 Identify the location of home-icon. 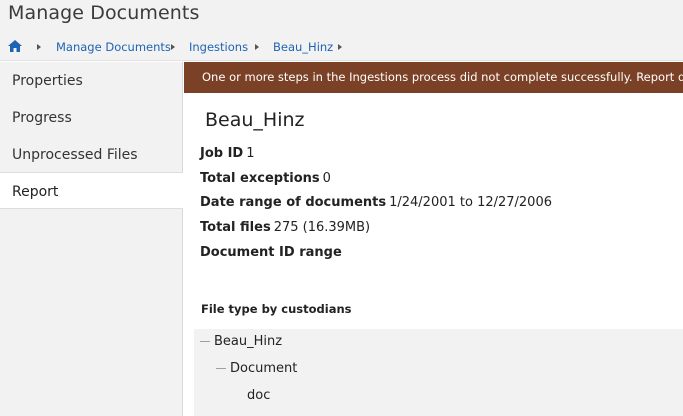
(15, 46).